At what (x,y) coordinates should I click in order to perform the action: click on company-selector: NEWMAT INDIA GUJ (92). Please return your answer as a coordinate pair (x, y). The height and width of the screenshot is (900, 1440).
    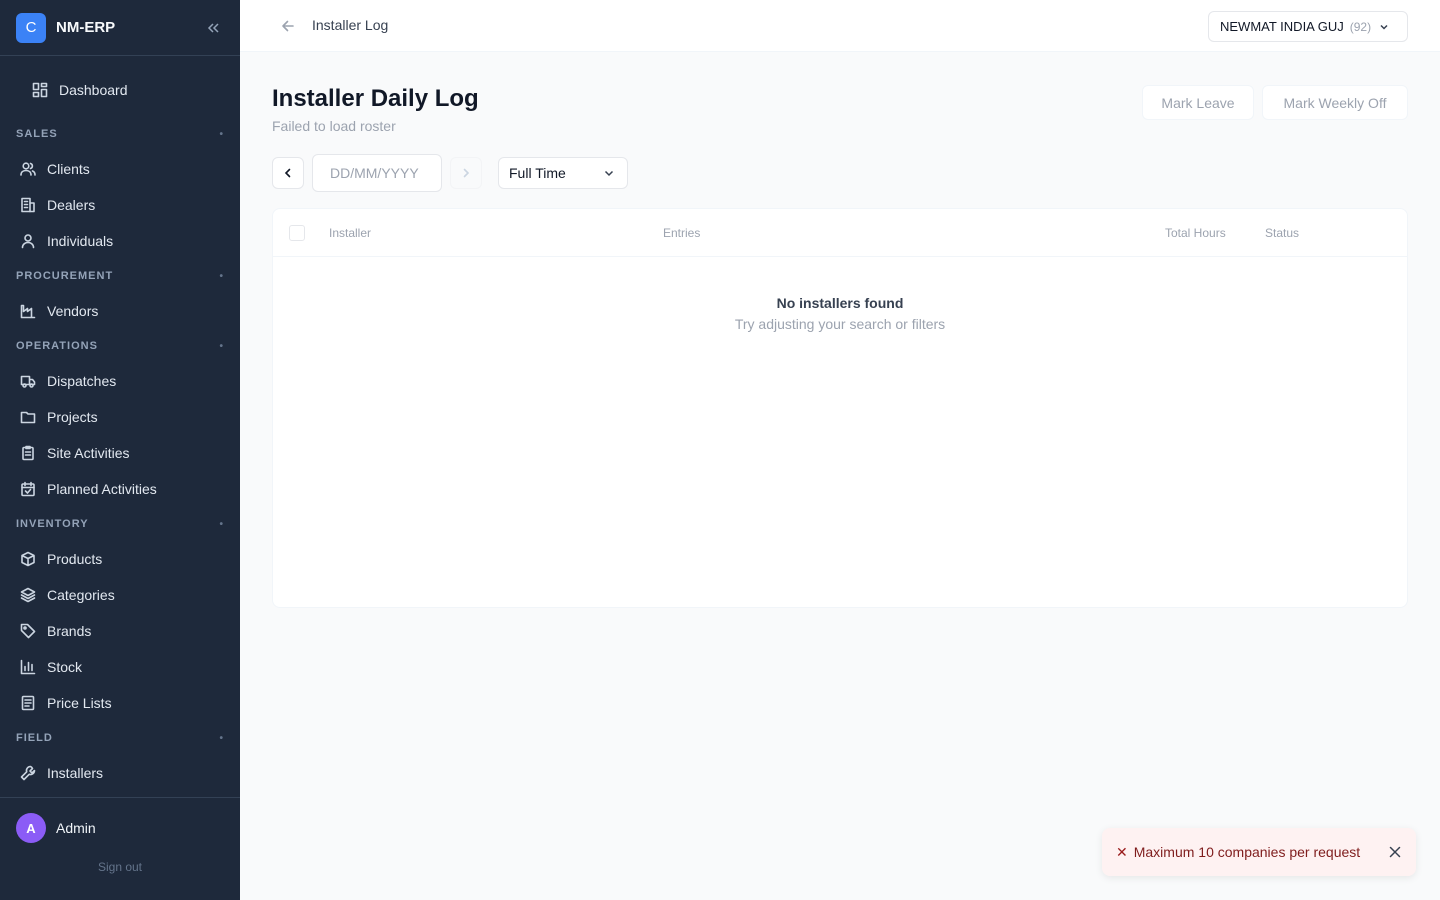
    Looking at the image, I should click on (1308, 26).